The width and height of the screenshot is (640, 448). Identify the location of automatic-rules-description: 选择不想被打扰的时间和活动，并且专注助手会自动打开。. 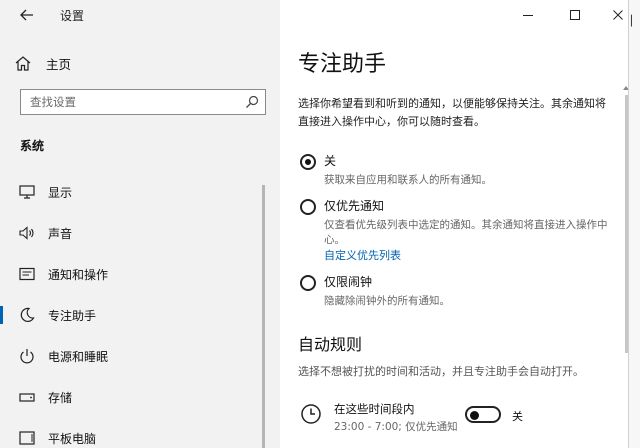
(441, 371).